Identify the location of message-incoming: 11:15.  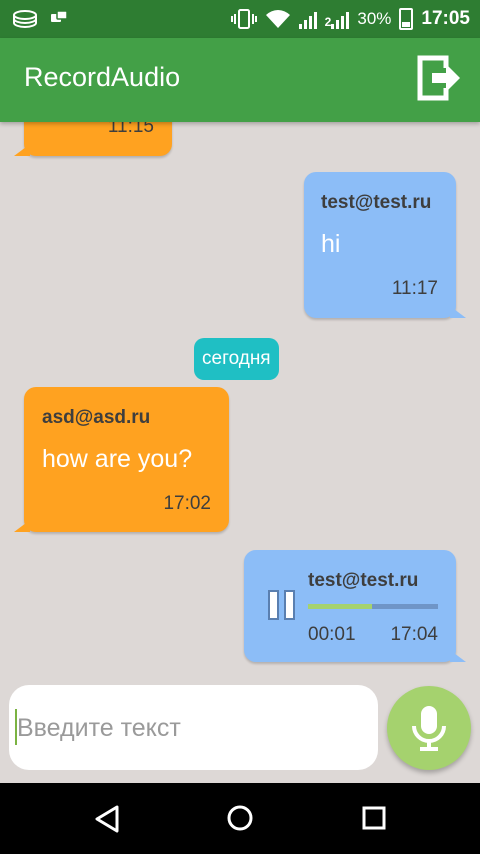
(93, 139).